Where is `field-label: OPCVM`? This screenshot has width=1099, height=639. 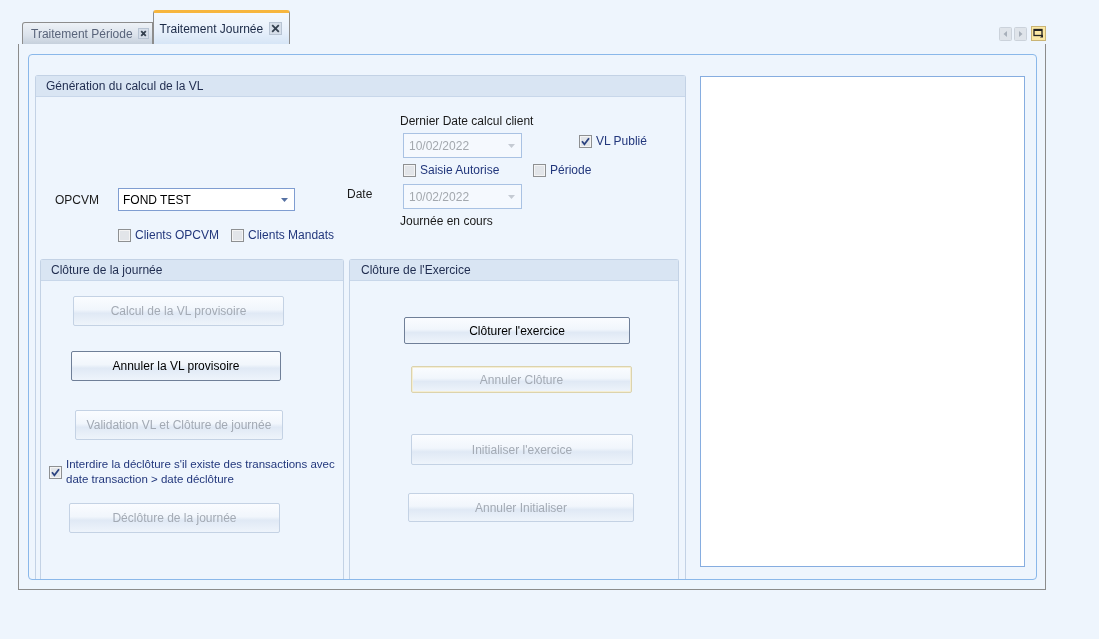 field-label: OPCVM is located at coordinates (77, 199).